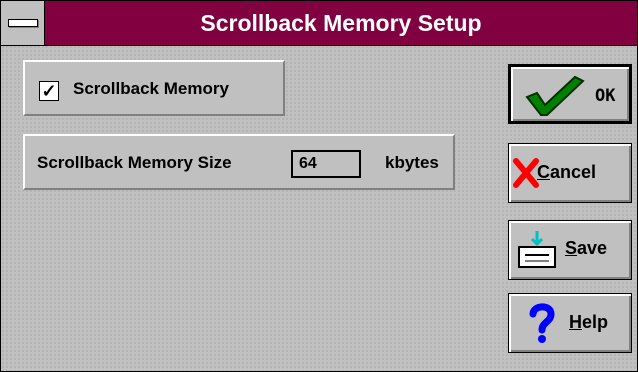  Describe the element at coordinates (543, 172) in the screenshot. I see `cancel-accelerator: C` at that location.